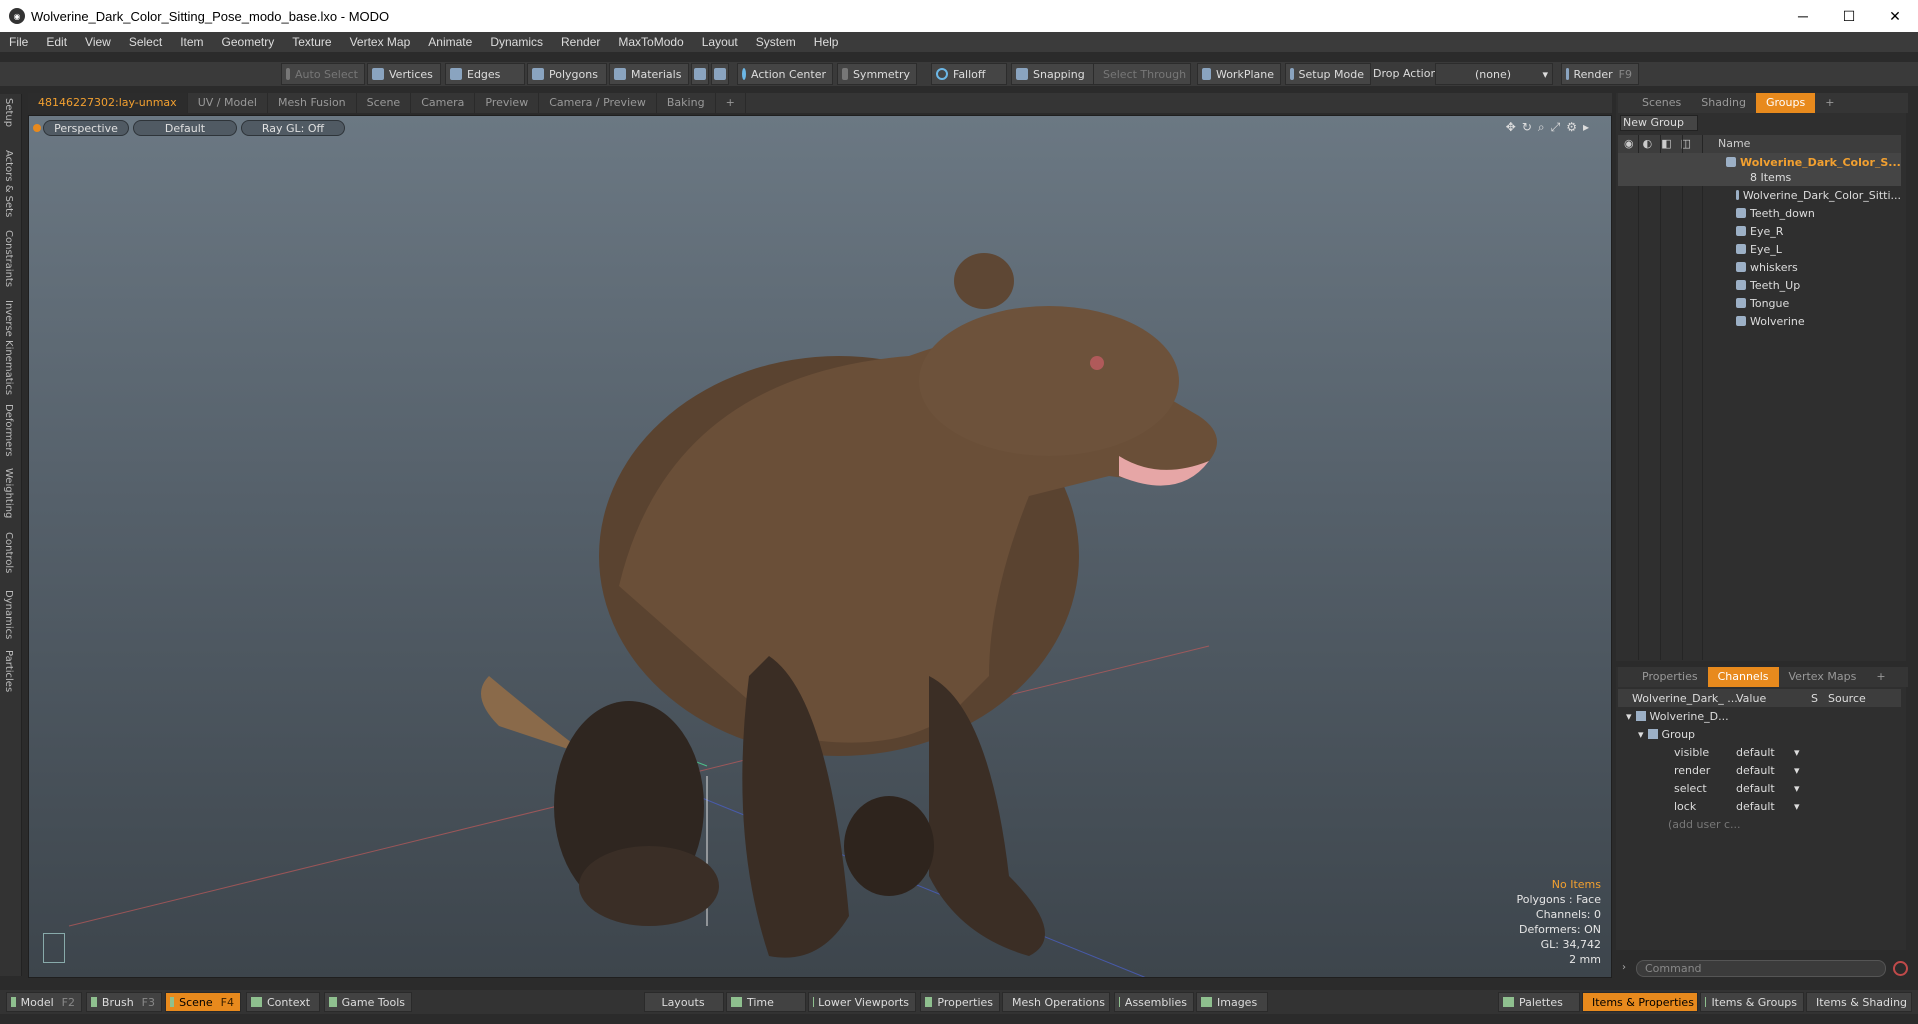 This screenshot has width=1918, height=1024. Describe the element at coordinates (1232, 1002) in the screenshot. I see `images-button: Images` at that location.